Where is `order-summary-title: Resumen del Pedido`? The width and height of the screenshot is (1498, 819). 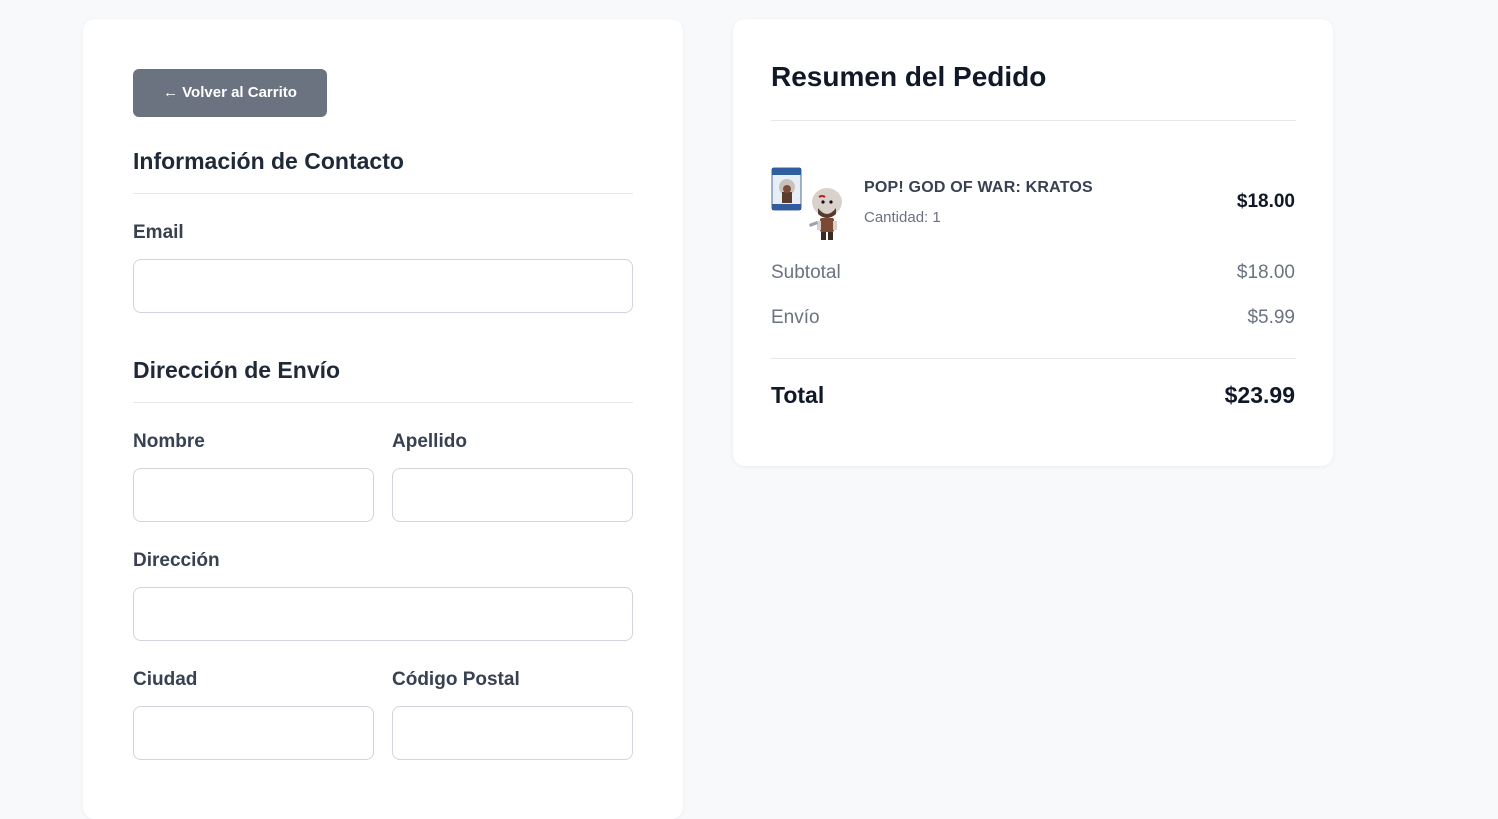
order-summary-title: Resumen del Pedido is located at coordinates (909, 76).